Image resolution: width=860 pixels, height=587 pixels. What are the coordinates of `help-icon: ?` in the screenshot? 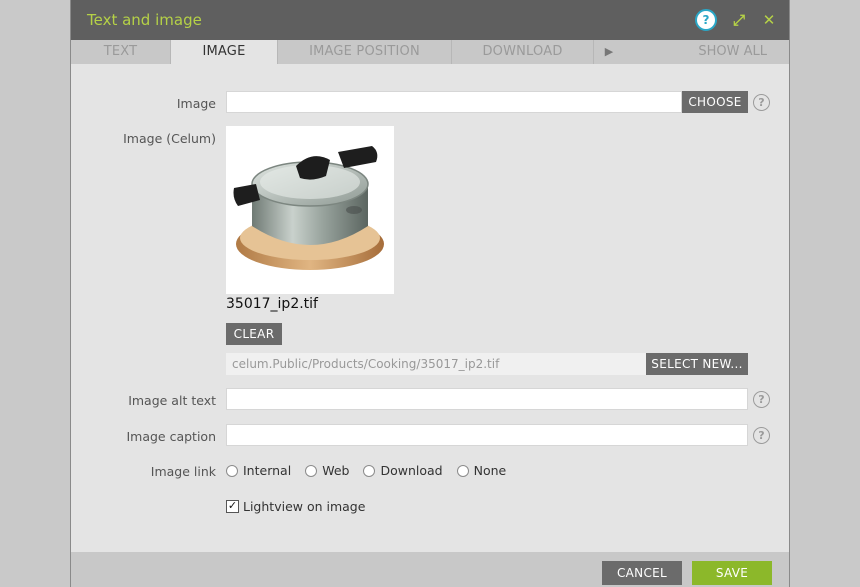 It's located at (706, 20).